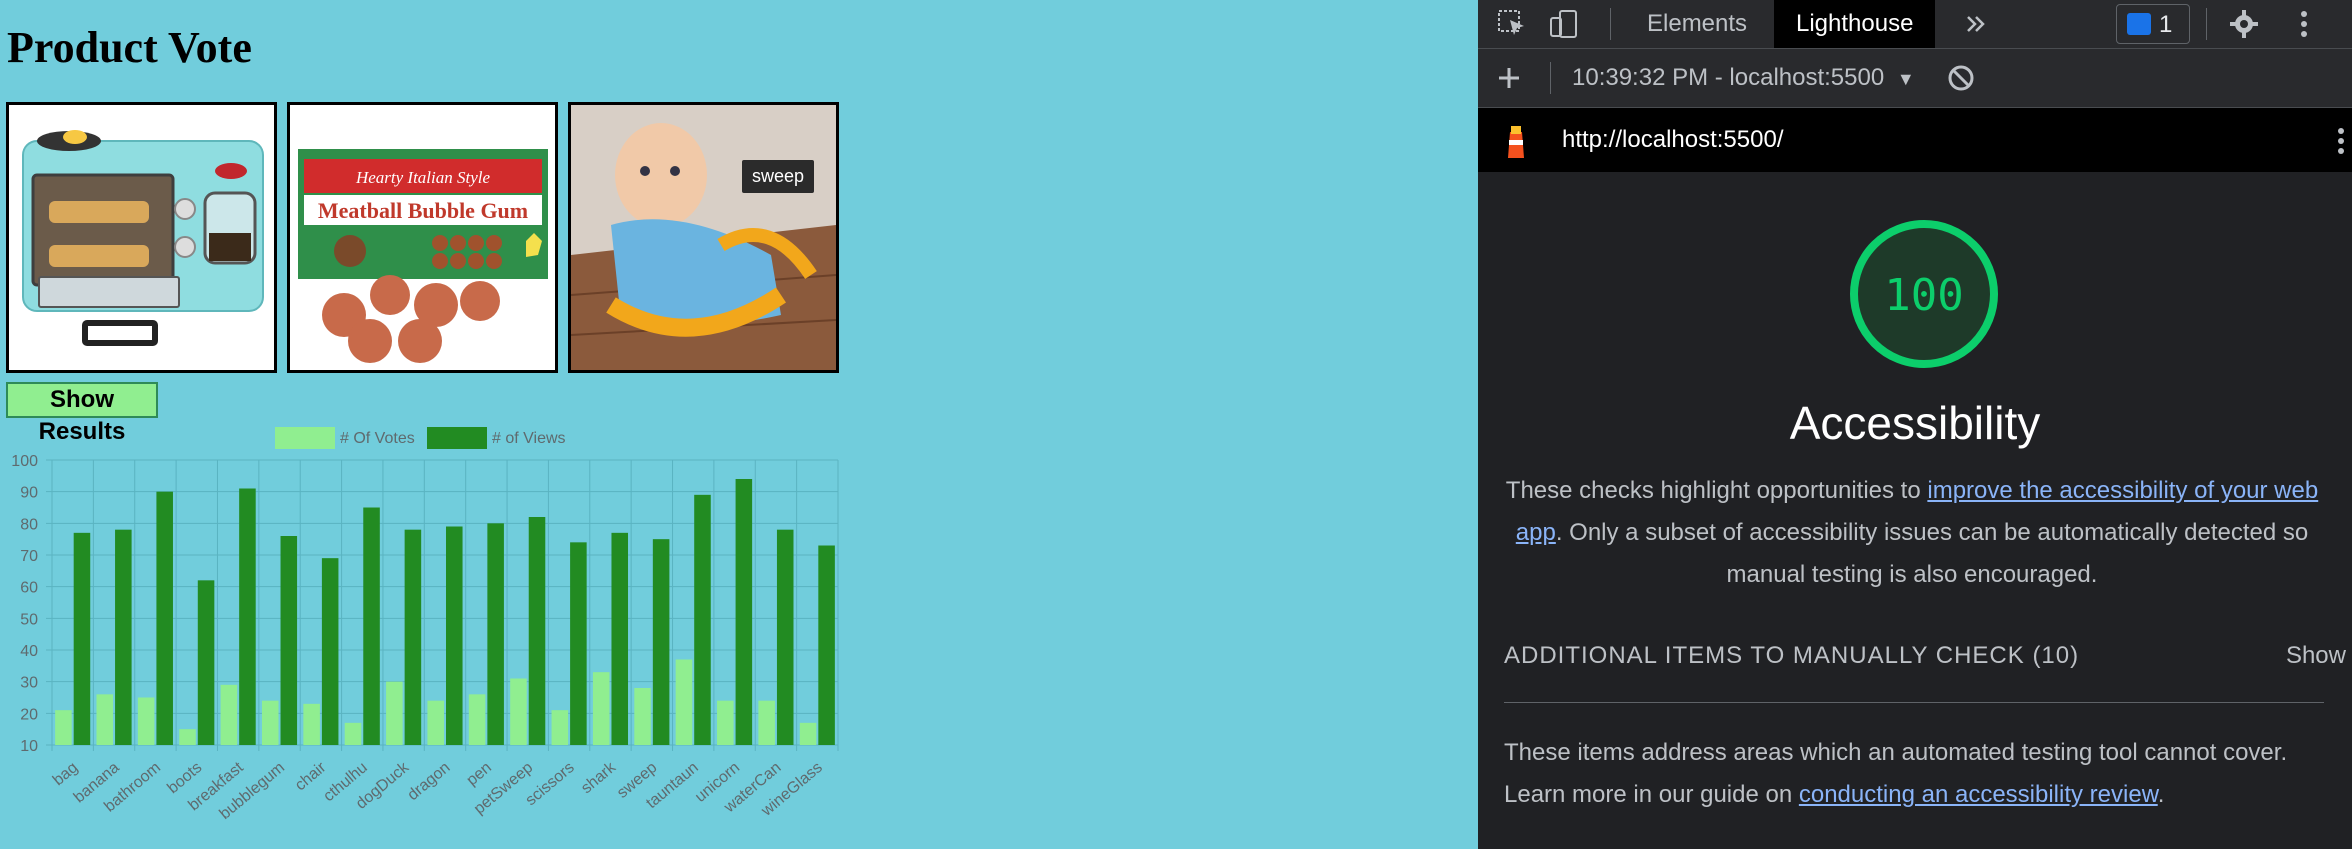 The width and height of the screenshot is (2352, 849). Describe the element at coordinates (1673, 139) in the screenshot. I see `report-url: http://localhost:5500/` at that location.